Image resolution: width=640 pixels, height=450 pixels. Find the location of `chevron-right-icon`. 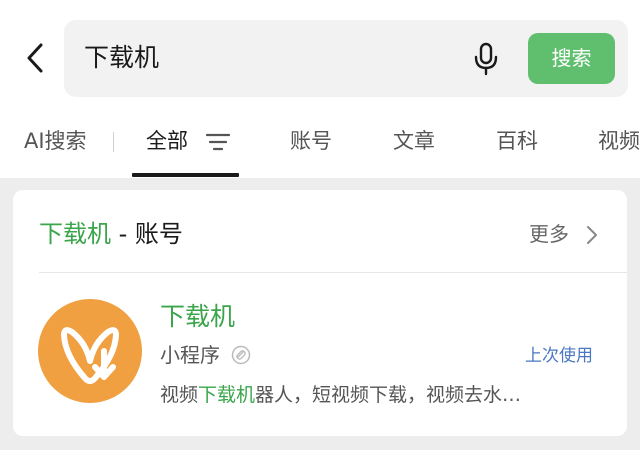

chevron-right-icon is located at coordinates (592, 235).